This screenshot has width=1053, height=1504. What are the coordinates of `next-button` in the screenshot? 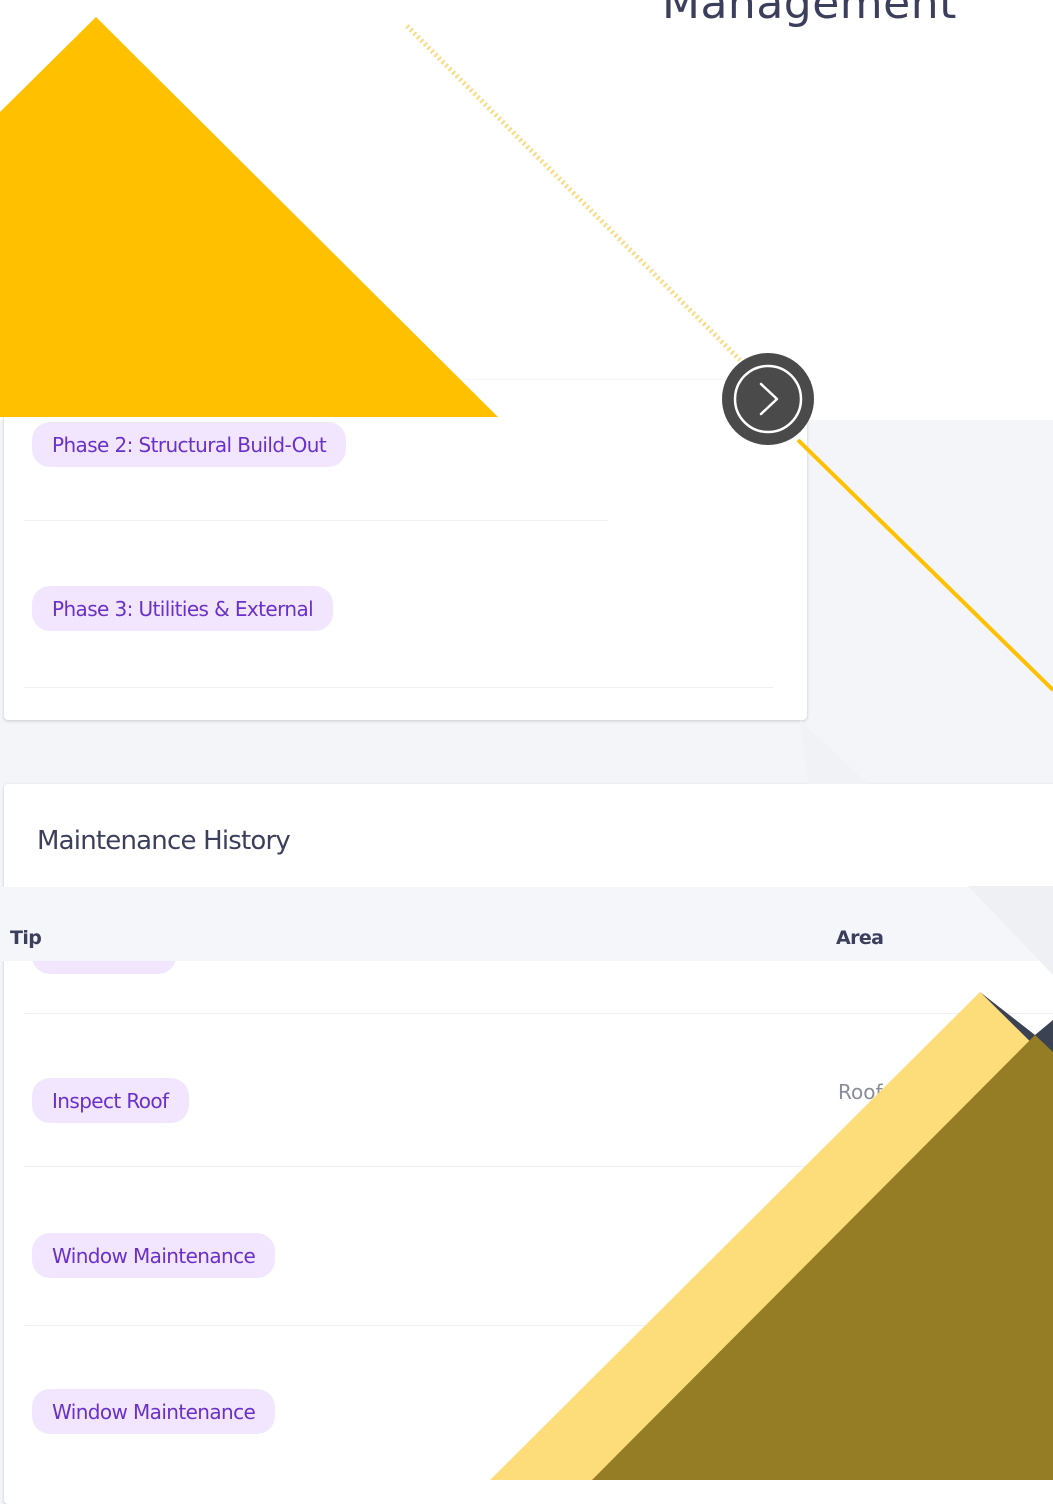 It's located at (768, 399).